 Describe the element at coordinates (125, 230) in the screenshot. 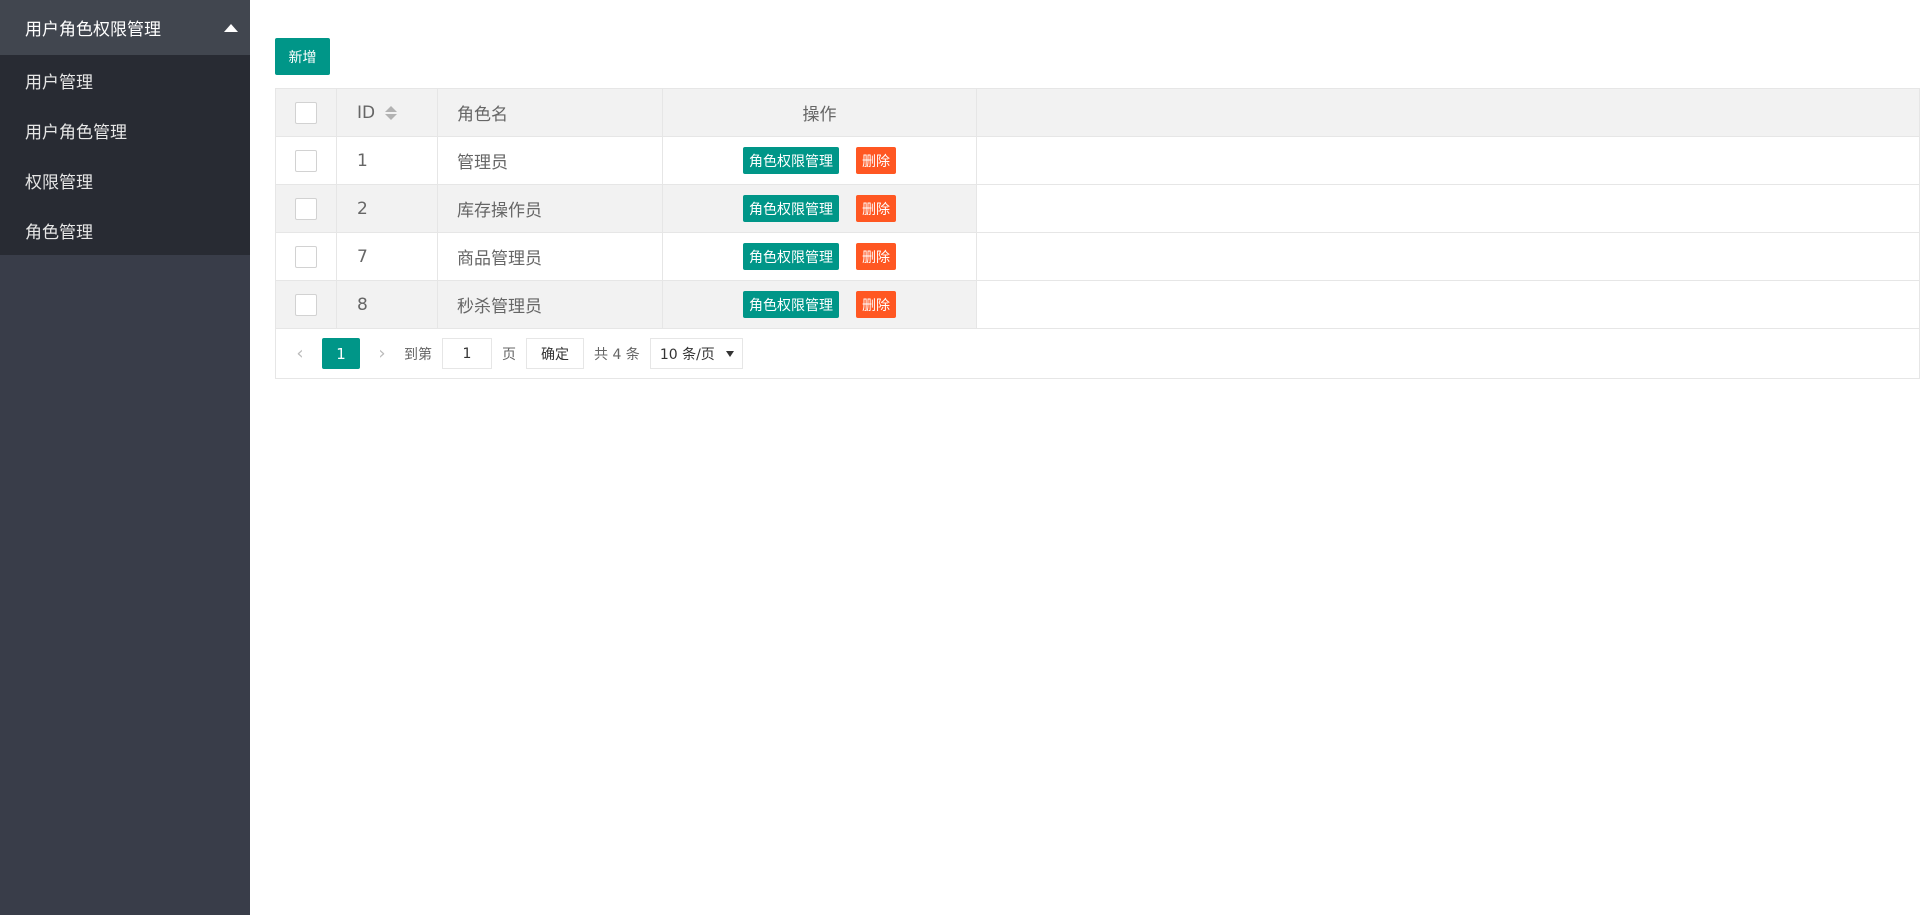

I see `sidebar-item-role-management: 角色管理` at that location.